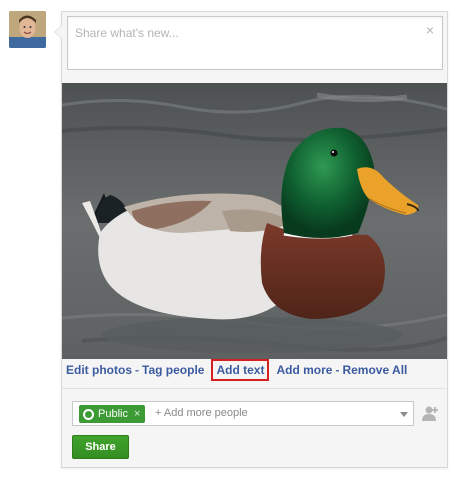  I want to click on add-person-icon, so click(430, 413).